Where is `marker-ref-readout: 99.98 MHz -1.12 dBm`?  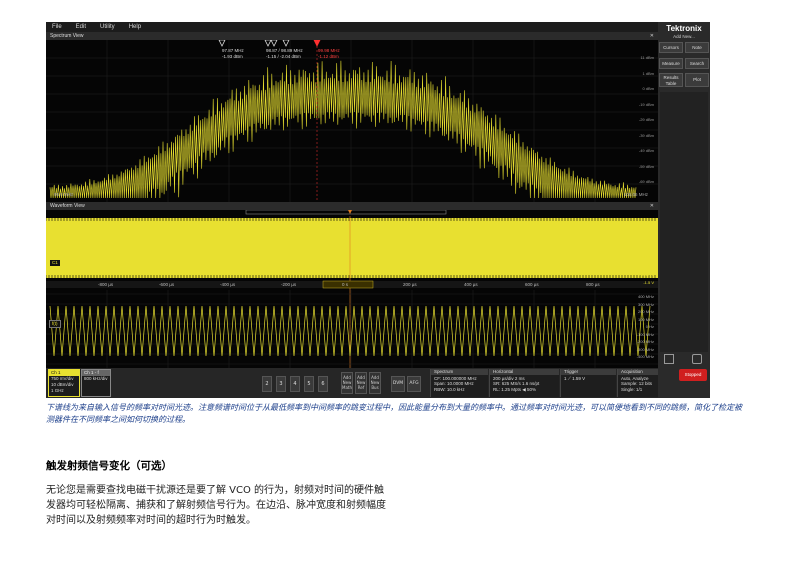 marker-ref-readout: 99.98 MHz -1.12 dBm is located at coordinates (329, 53).